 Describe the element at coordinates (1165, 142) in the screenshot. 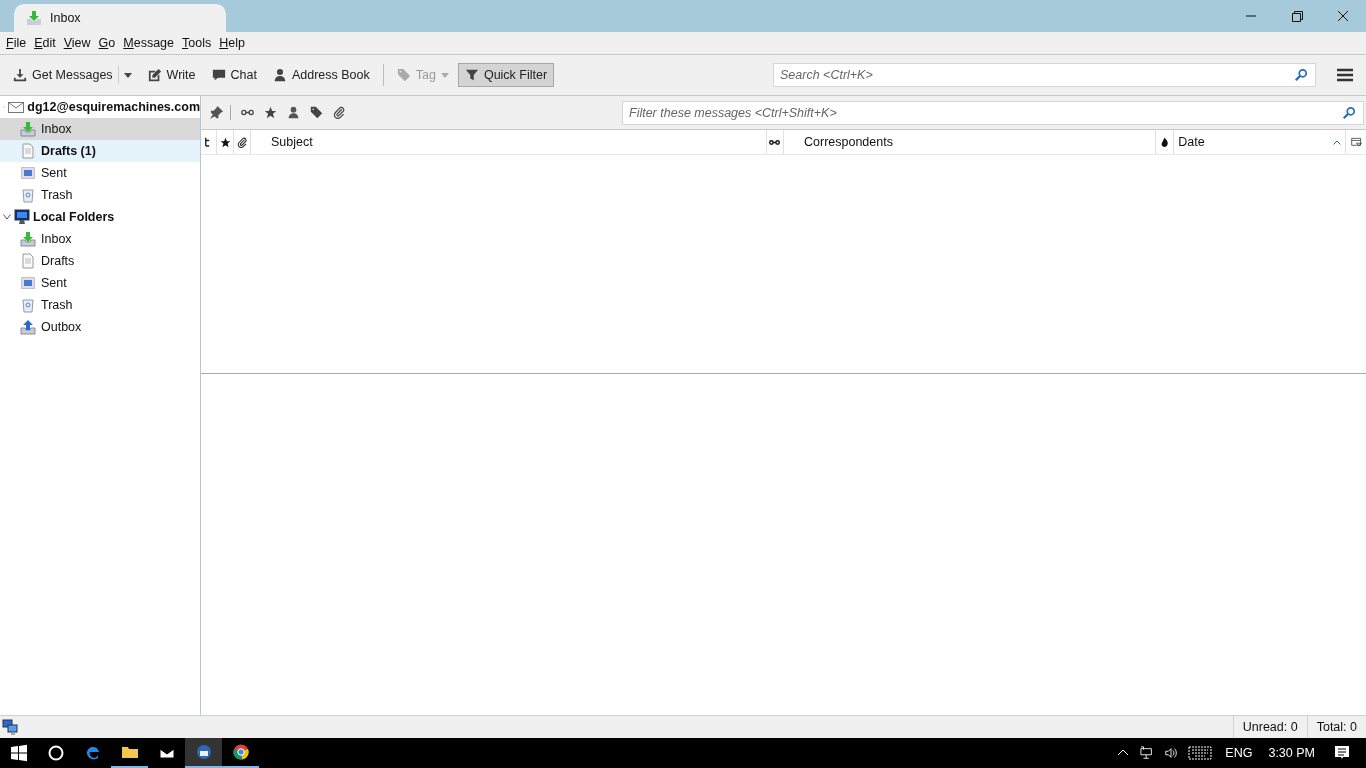

I see `flame-icon` at that location.